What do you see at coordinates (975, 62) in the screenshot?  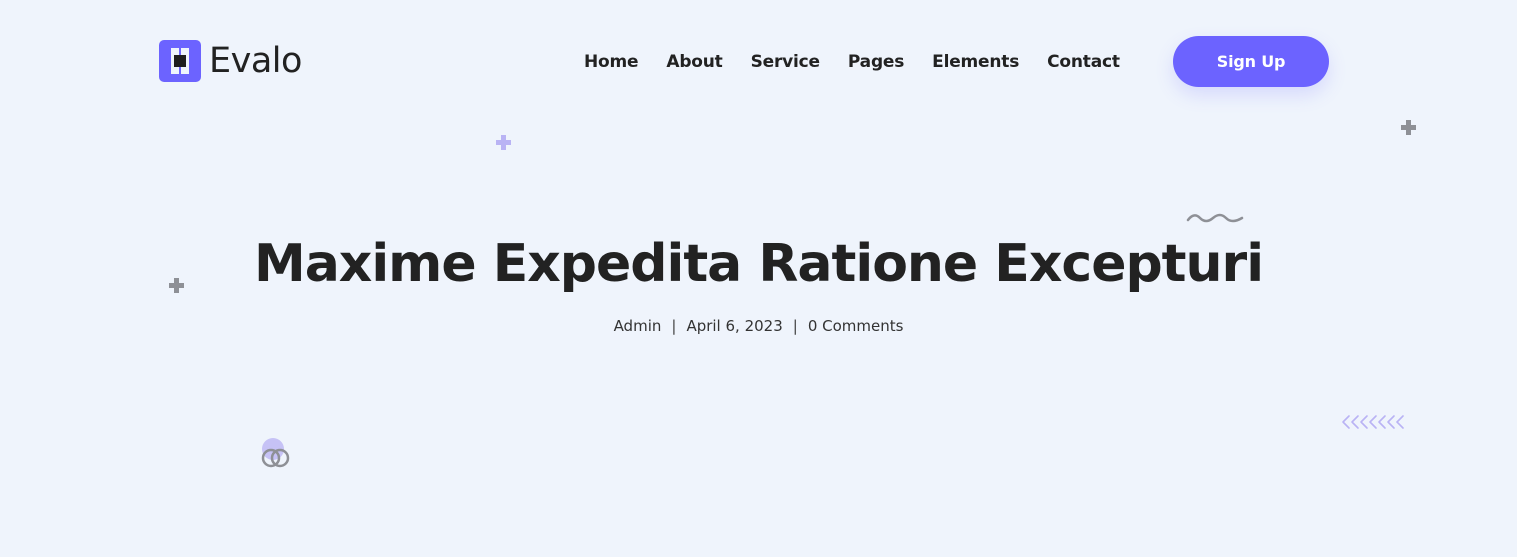 I see `nav-item-elements: Elements` at bounding box center [975, 62].